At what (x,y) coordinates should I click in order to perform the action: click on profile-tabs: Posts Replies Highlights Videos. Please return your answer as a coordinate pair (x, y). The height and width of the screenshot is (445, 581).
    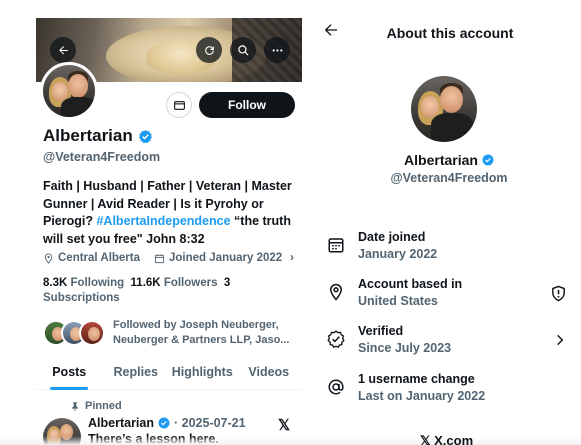
    Looking at the image, I should click on (169, 374).